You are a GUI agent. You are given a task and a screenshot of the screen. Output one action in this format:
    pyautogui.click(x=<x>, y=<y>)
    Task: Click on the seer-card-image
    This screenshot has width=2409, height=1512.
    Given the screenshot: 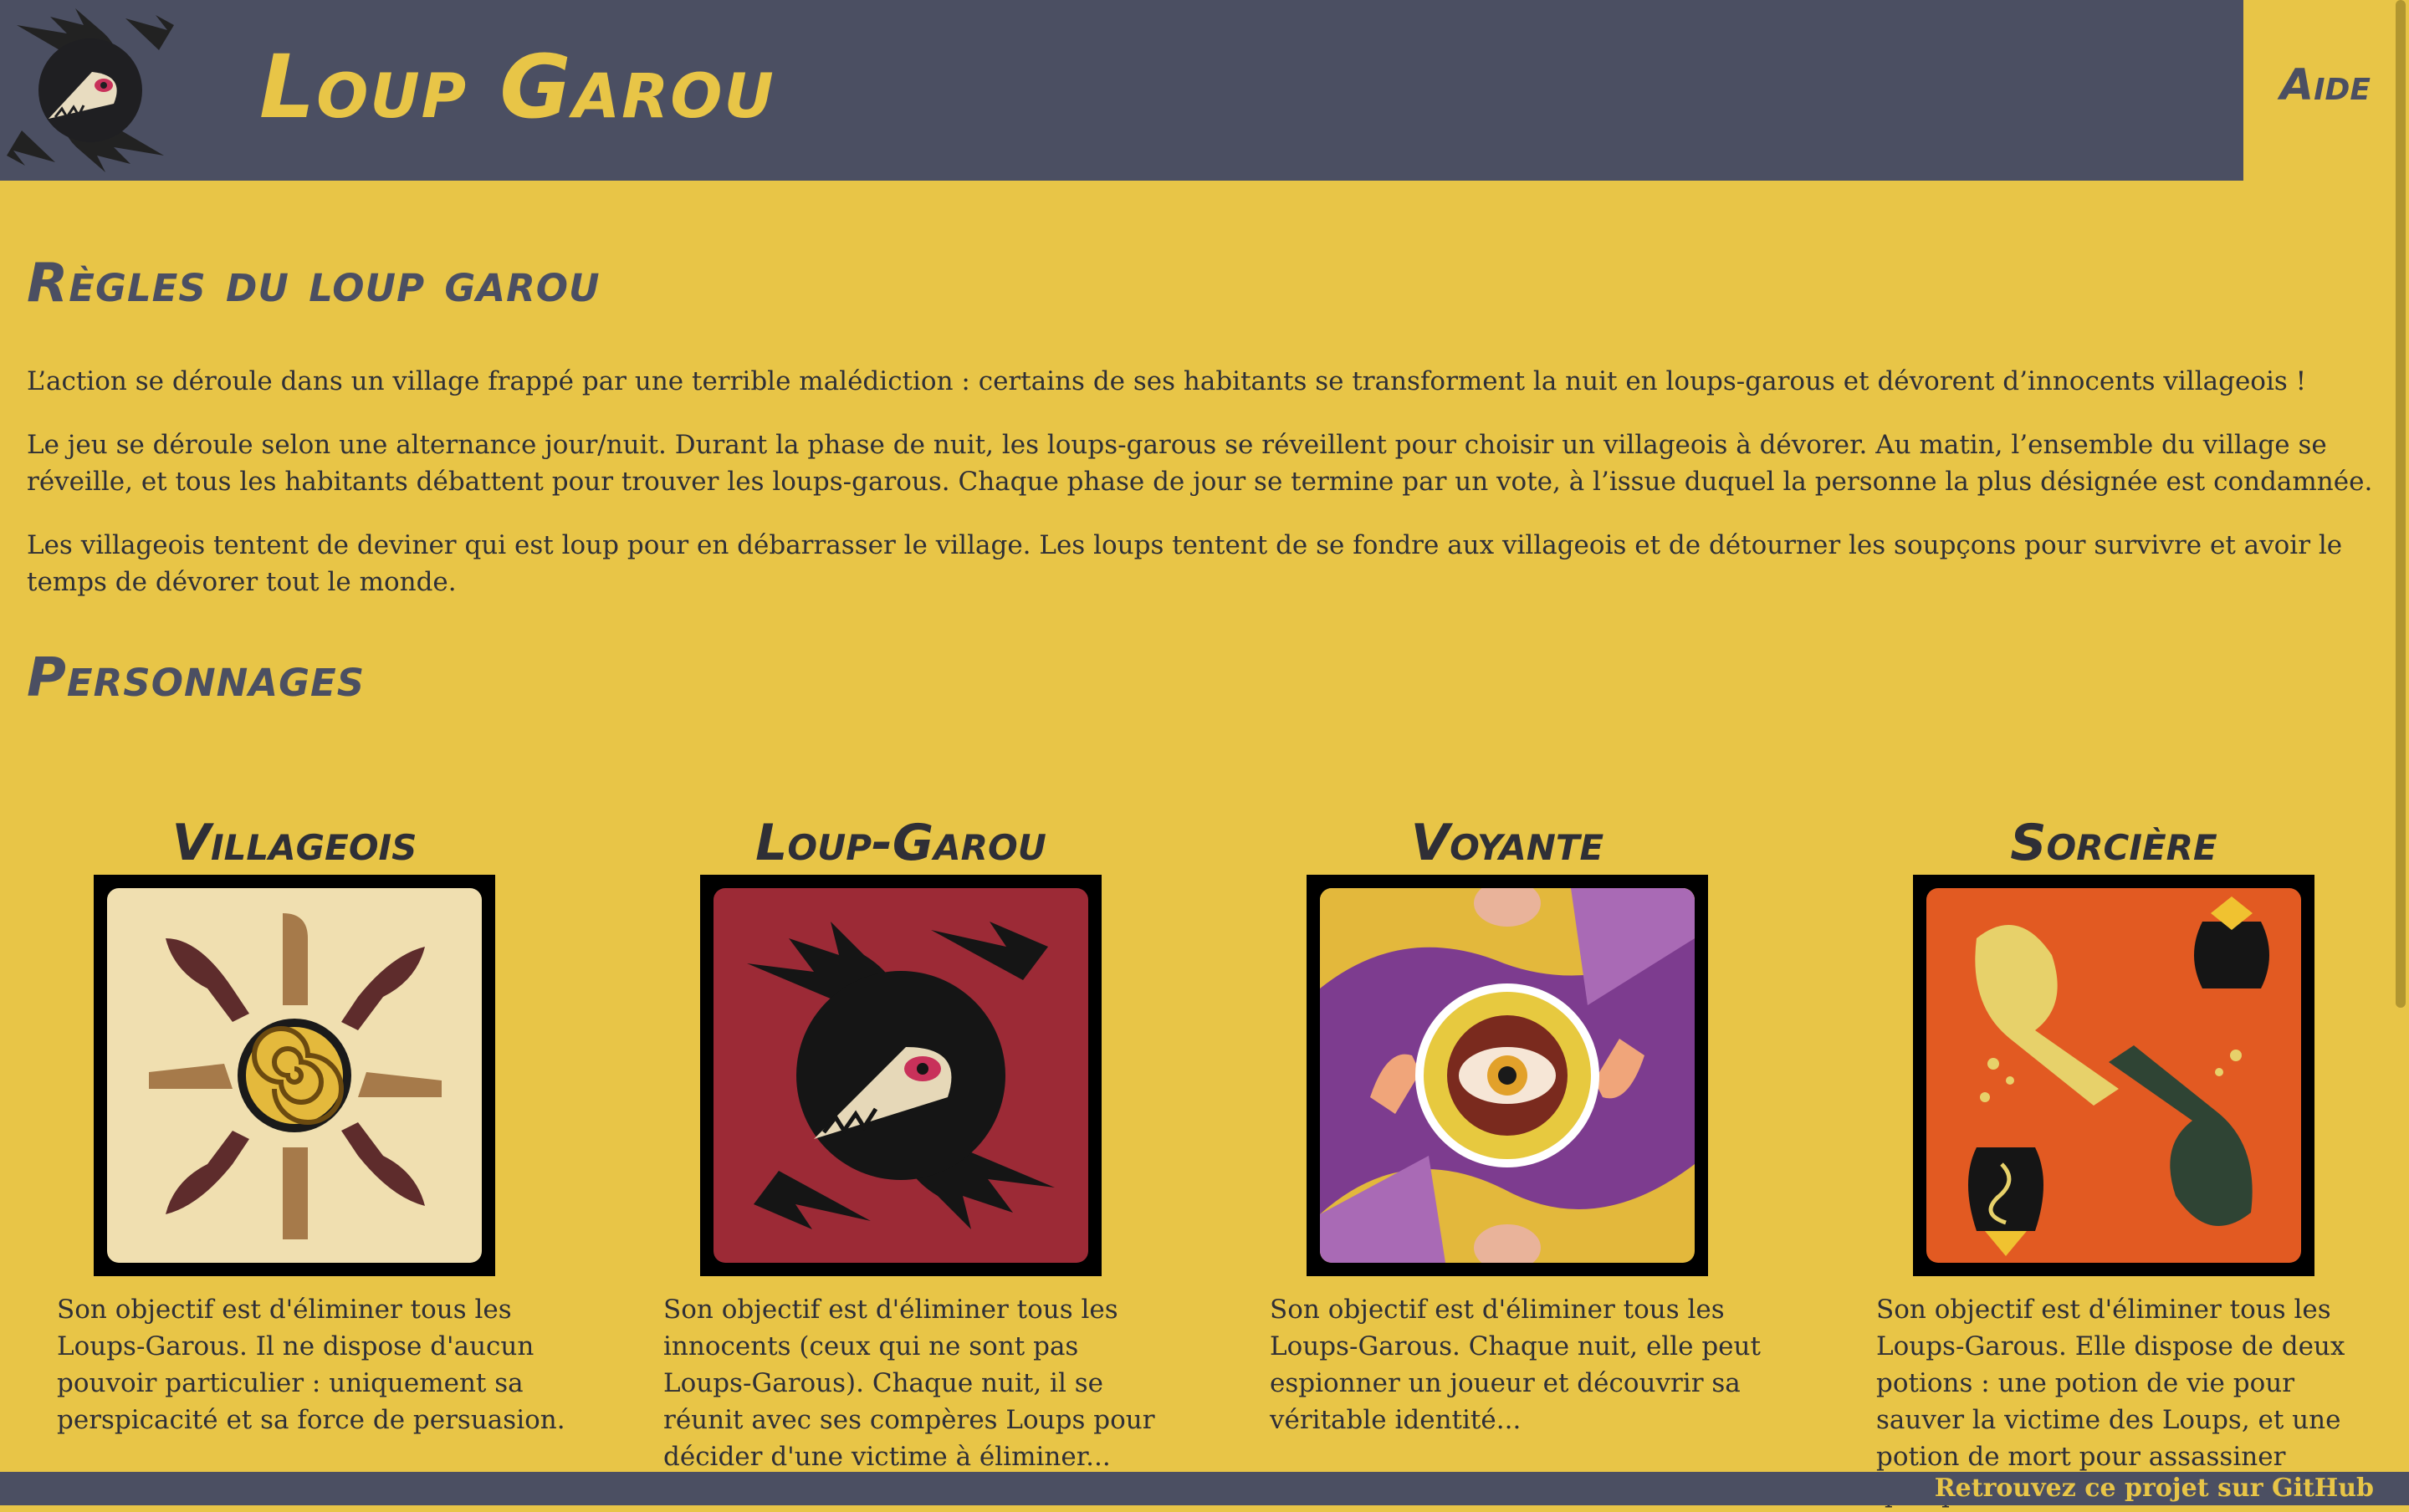 What is the action you would take?
    pyautogui.click(x=1507, y=1075)
    